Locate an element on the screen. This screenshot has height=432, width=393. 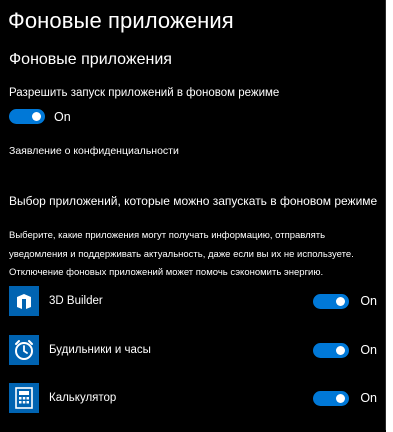
allow-background-toggle-row: On is located at coordinates (40, 116).